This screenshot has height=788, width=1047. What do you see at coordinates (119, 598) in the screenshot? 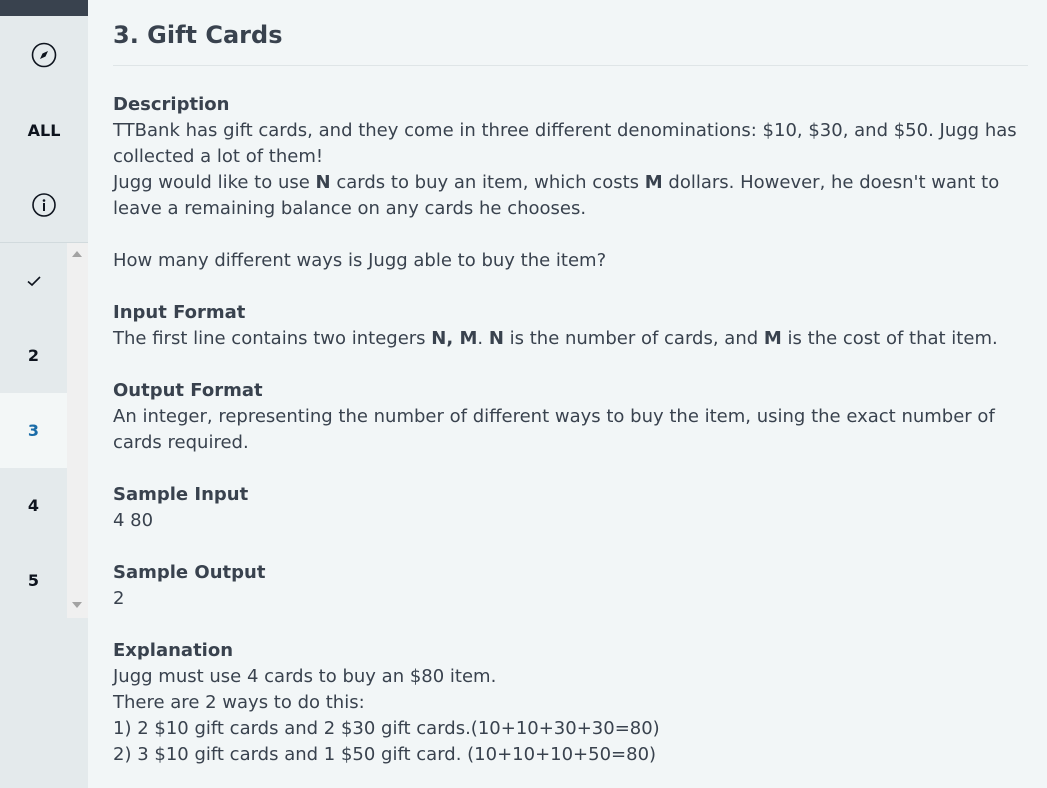
I see `sample-output-value: 2` at bounding box center [119, 598].